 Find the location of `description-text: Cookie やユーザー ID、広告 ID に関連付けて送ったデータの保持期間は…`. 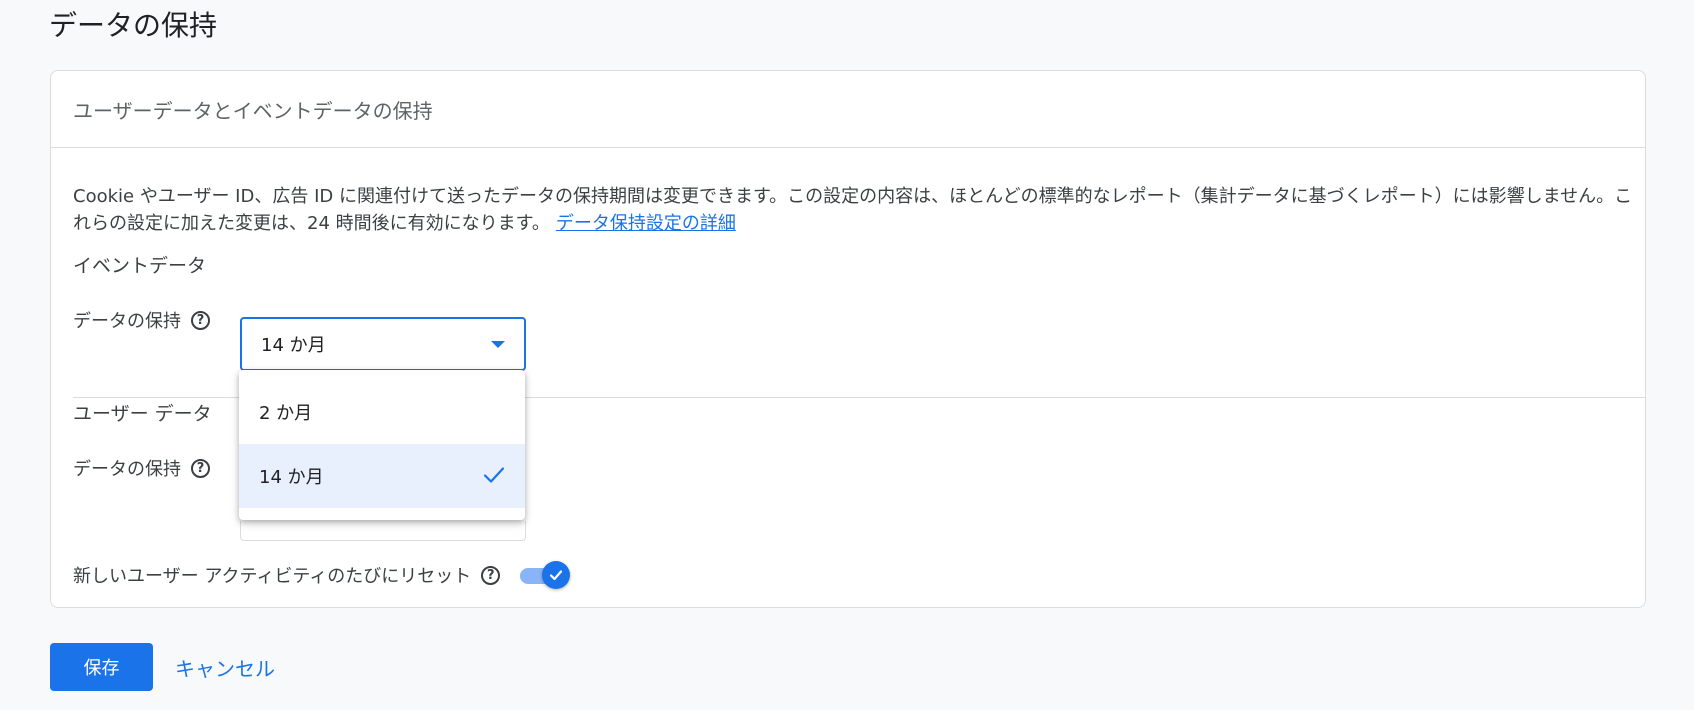

description-text: Cookie やユーザー ID、広告 ID に関連付けて送ったデータの保持期間は… is located at coordinates (853, 210).